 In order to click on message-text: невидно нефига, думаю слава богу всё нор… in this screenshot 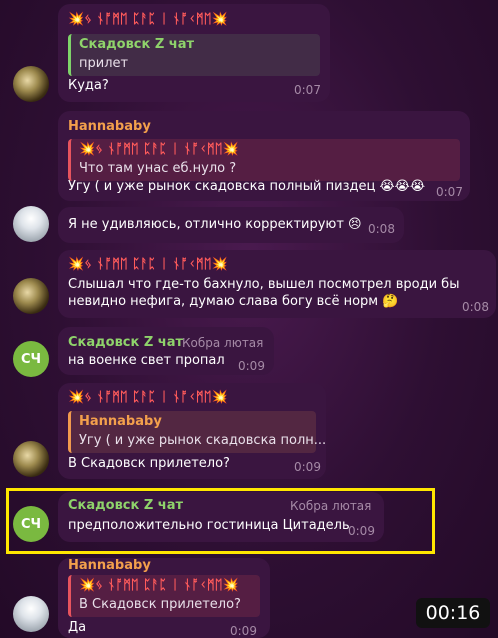, I will do `click(233, 301)`.